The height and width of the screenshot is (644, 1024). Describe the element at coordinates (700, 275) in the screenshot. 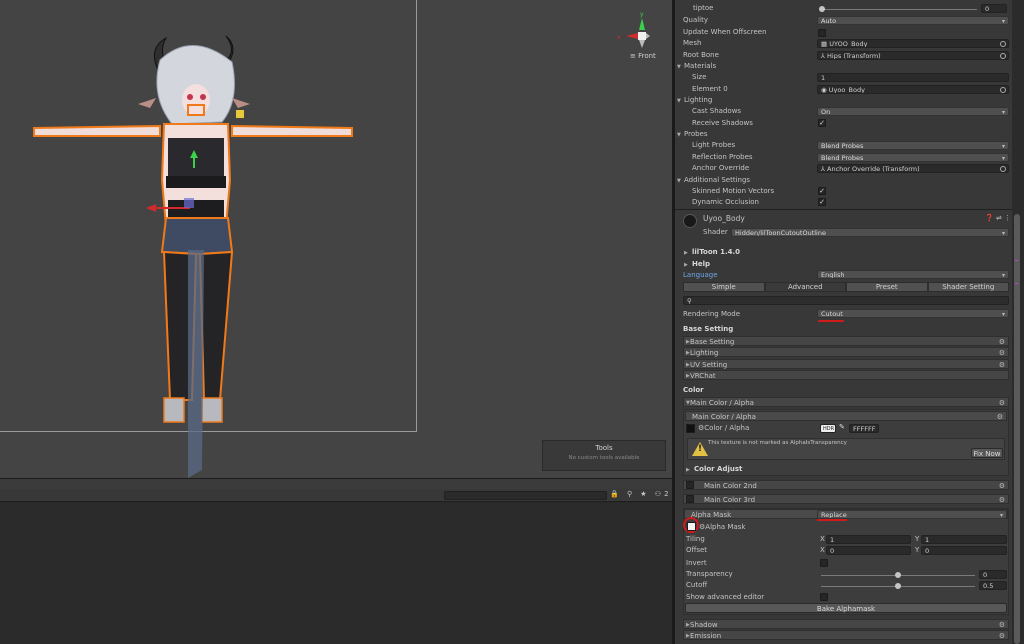

I see `language-label: Language` at that location.